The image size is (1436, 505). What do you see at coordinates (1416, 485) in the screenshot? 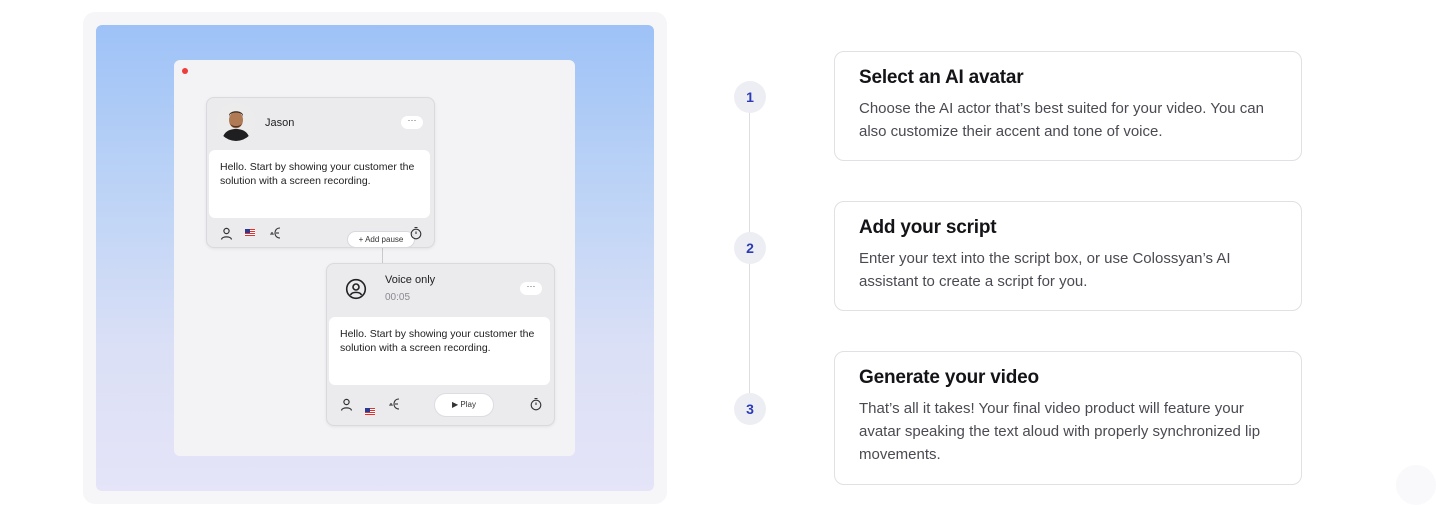
I see `corner-decoration` at bounding box center [1416, 485].